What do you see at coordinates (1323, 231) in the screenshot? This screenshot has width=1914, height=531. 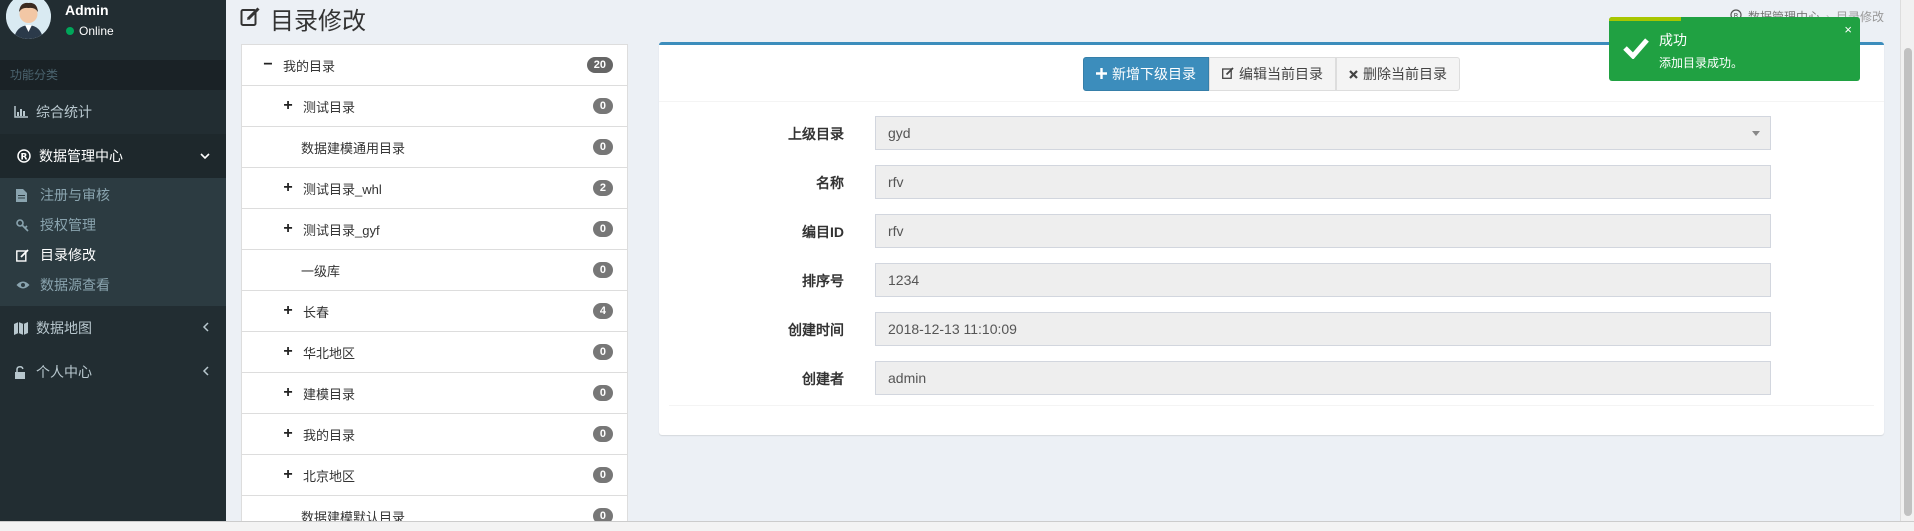 I see `code-field: rfv` at bounding box center [1323, 231].